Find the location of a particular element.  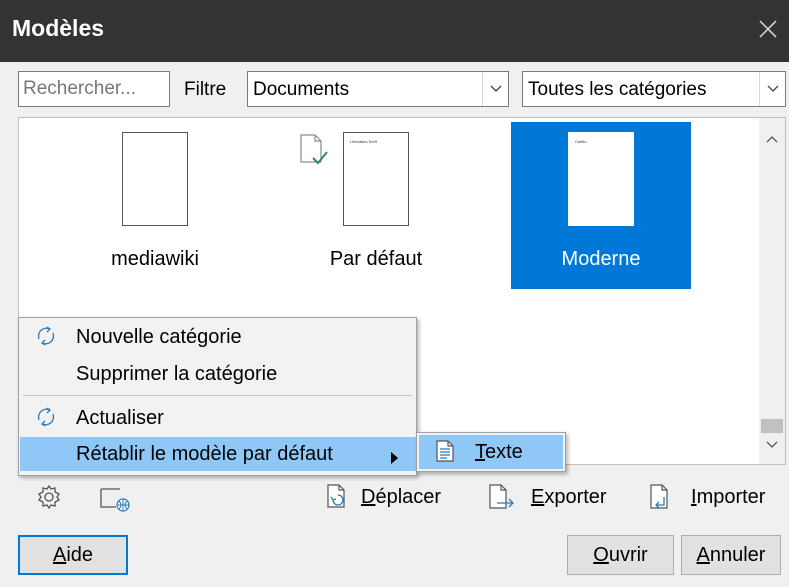

category-select: Toutes les catégories is located at coordinates (654, 89).